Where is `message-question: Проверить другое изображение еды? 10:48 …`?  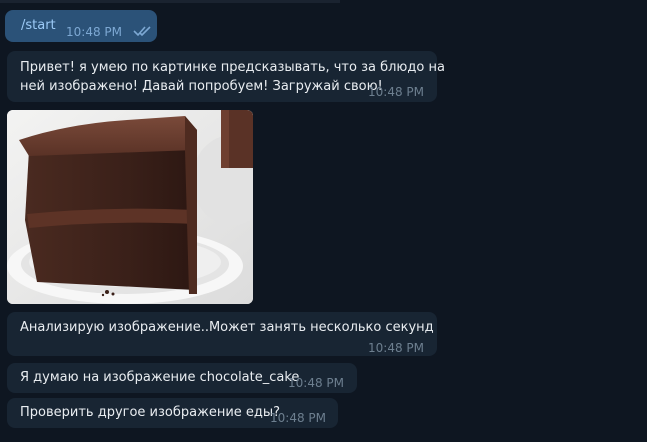
message-question: Проверить другое изображение еды? 10:48 … is located at coordinates (172, 413).